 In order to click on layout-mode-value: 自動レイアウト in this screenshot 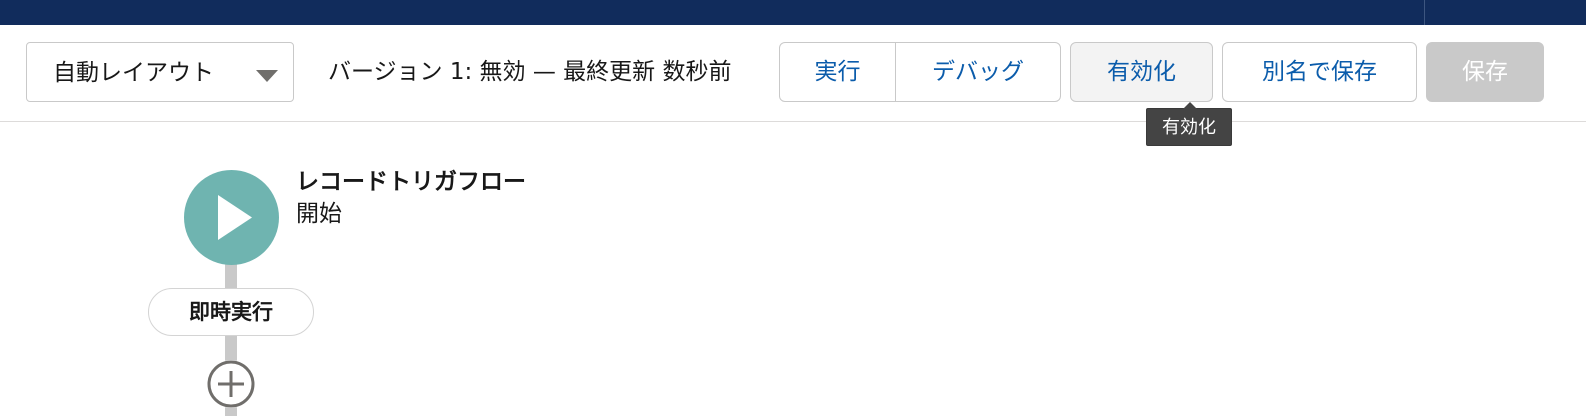, I will do `click(133, 73)`.